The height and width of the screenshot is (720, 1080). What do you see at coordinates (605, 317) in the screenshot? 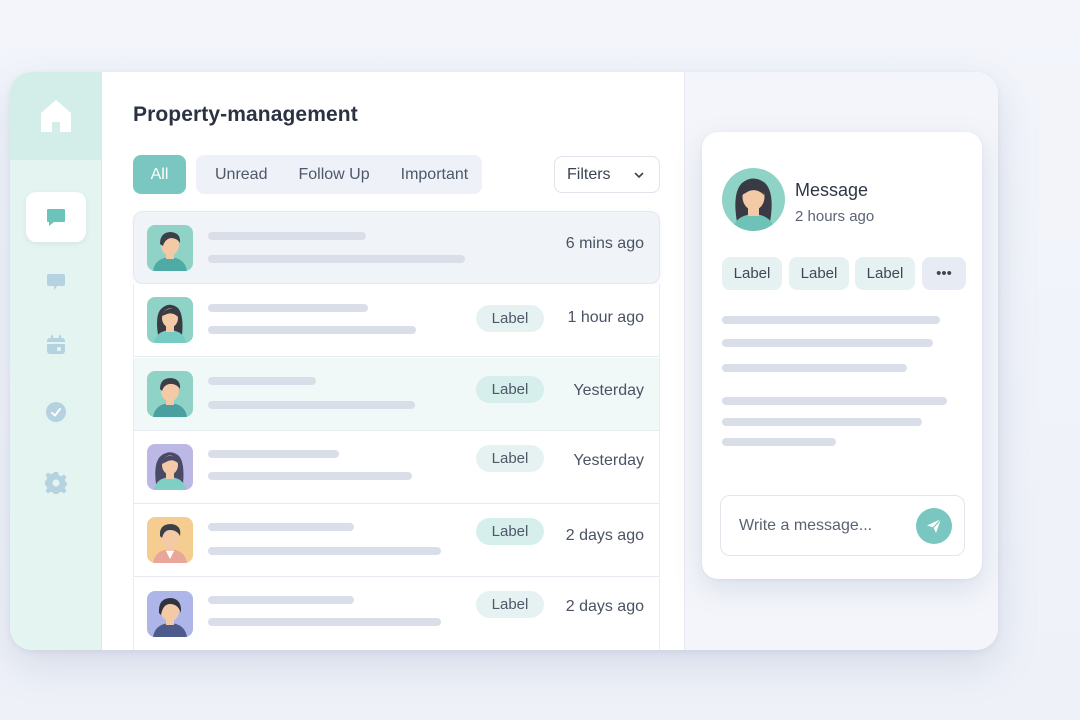
I see `timestamp: 1 hour ago` at bounding box center [605, 317].